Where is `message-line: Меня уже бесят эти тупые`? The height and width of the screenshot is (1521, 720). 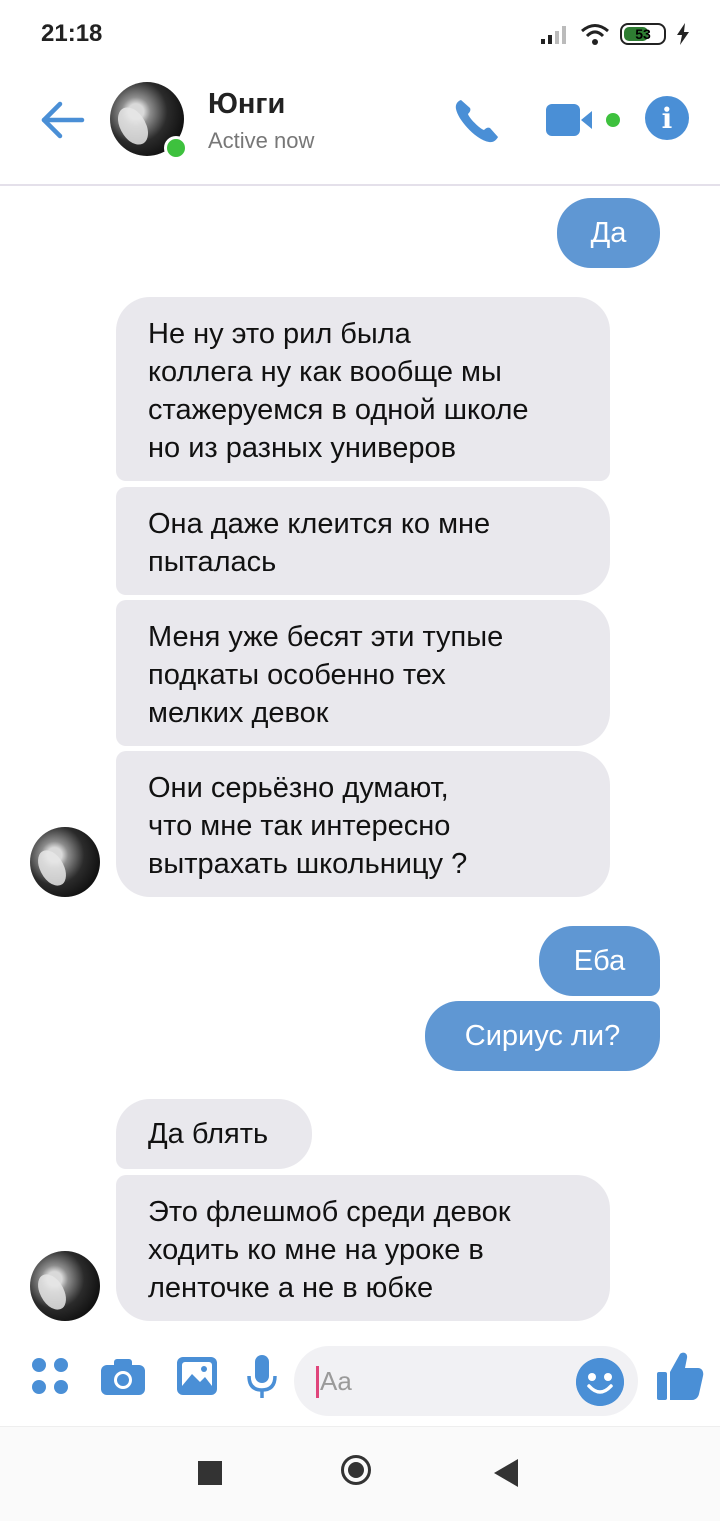
message-line: Меня уже бесят эти тупые is located at coordinates (326, 637).